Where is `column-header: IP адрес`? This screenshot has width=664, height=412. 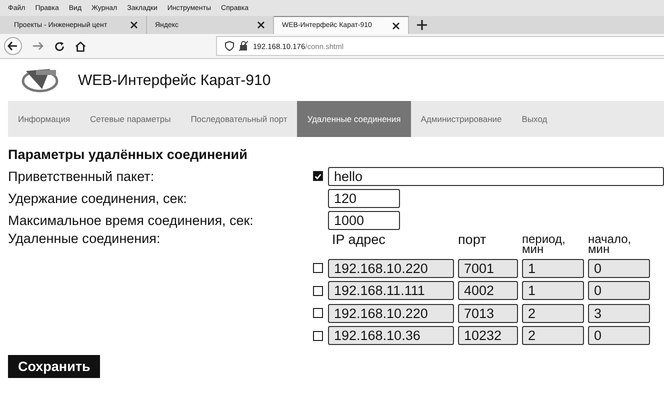 column-header: IP адрес is located at coordinates (358, 240).